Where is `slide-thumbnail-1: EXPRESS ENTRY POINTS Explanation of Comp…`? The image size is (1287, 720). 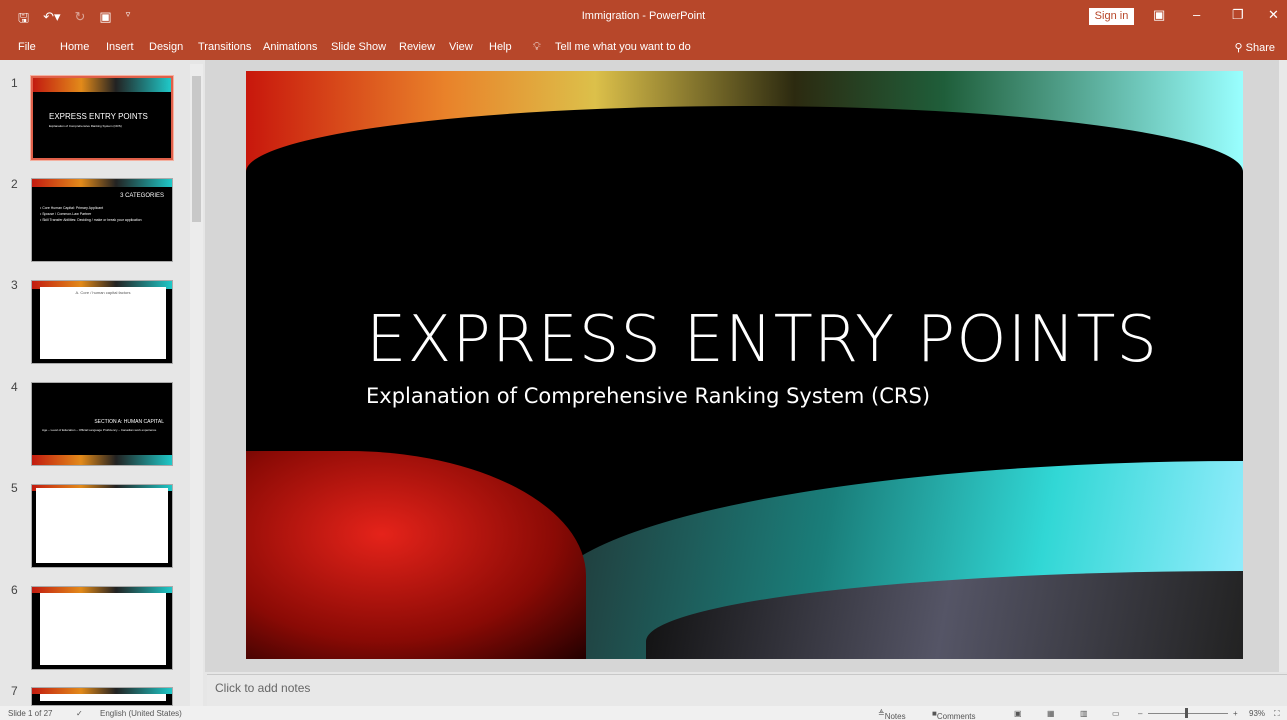
slide-thumbnail-1: EXPRESS ENTRY POINTS Explanation of Comp… is located at coordinates (102, 118).